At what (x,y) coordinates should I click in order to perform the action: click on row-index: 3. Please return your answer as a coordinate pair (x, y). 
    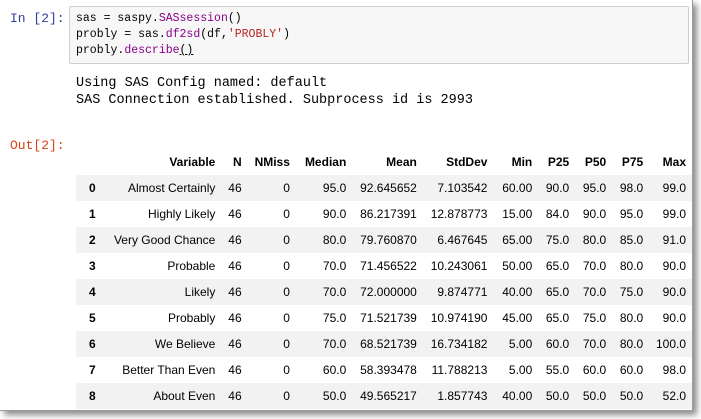
    Looking at the image, I should click on (92, 266).